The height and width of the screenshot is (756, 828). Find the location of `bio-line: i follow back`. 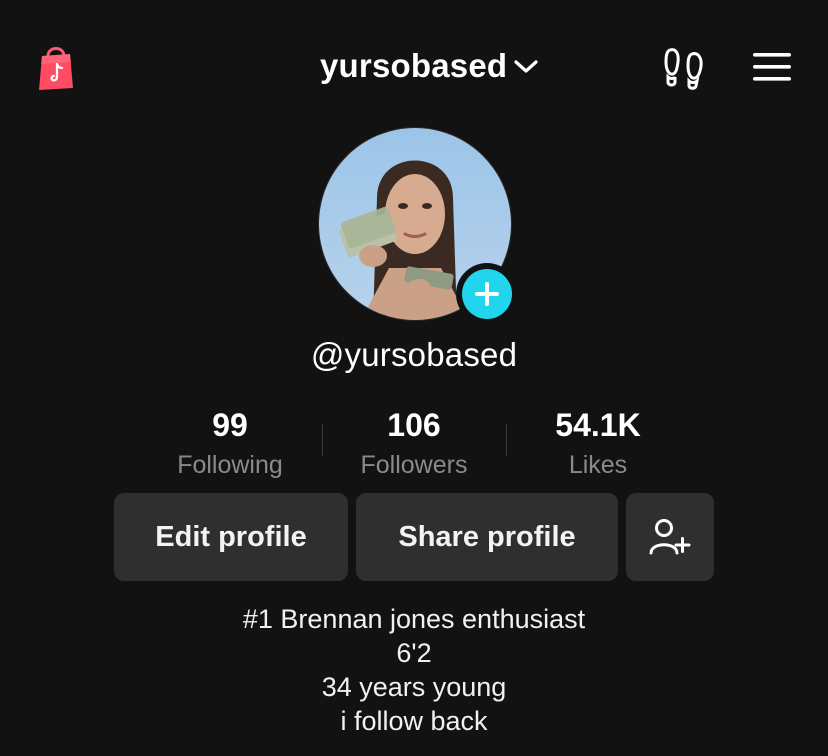

bio-line: i follow back is located at coordinates (414, 721).